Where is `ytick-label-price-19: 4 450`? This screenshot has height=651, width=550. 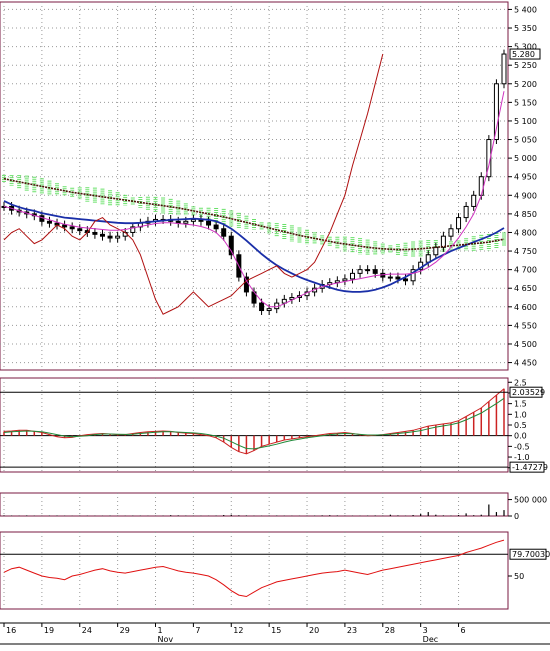
ytick-label-price-19: 4 450 is located at coordinates (525, 363).